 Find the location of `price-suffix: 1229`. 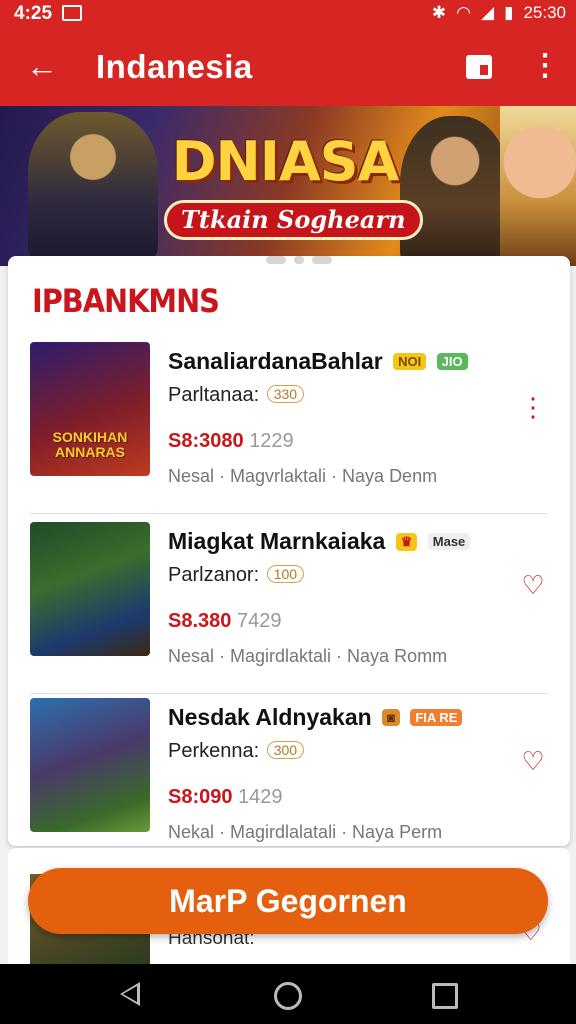

price-suffix: 1229 is located at coordinates (271, 441).